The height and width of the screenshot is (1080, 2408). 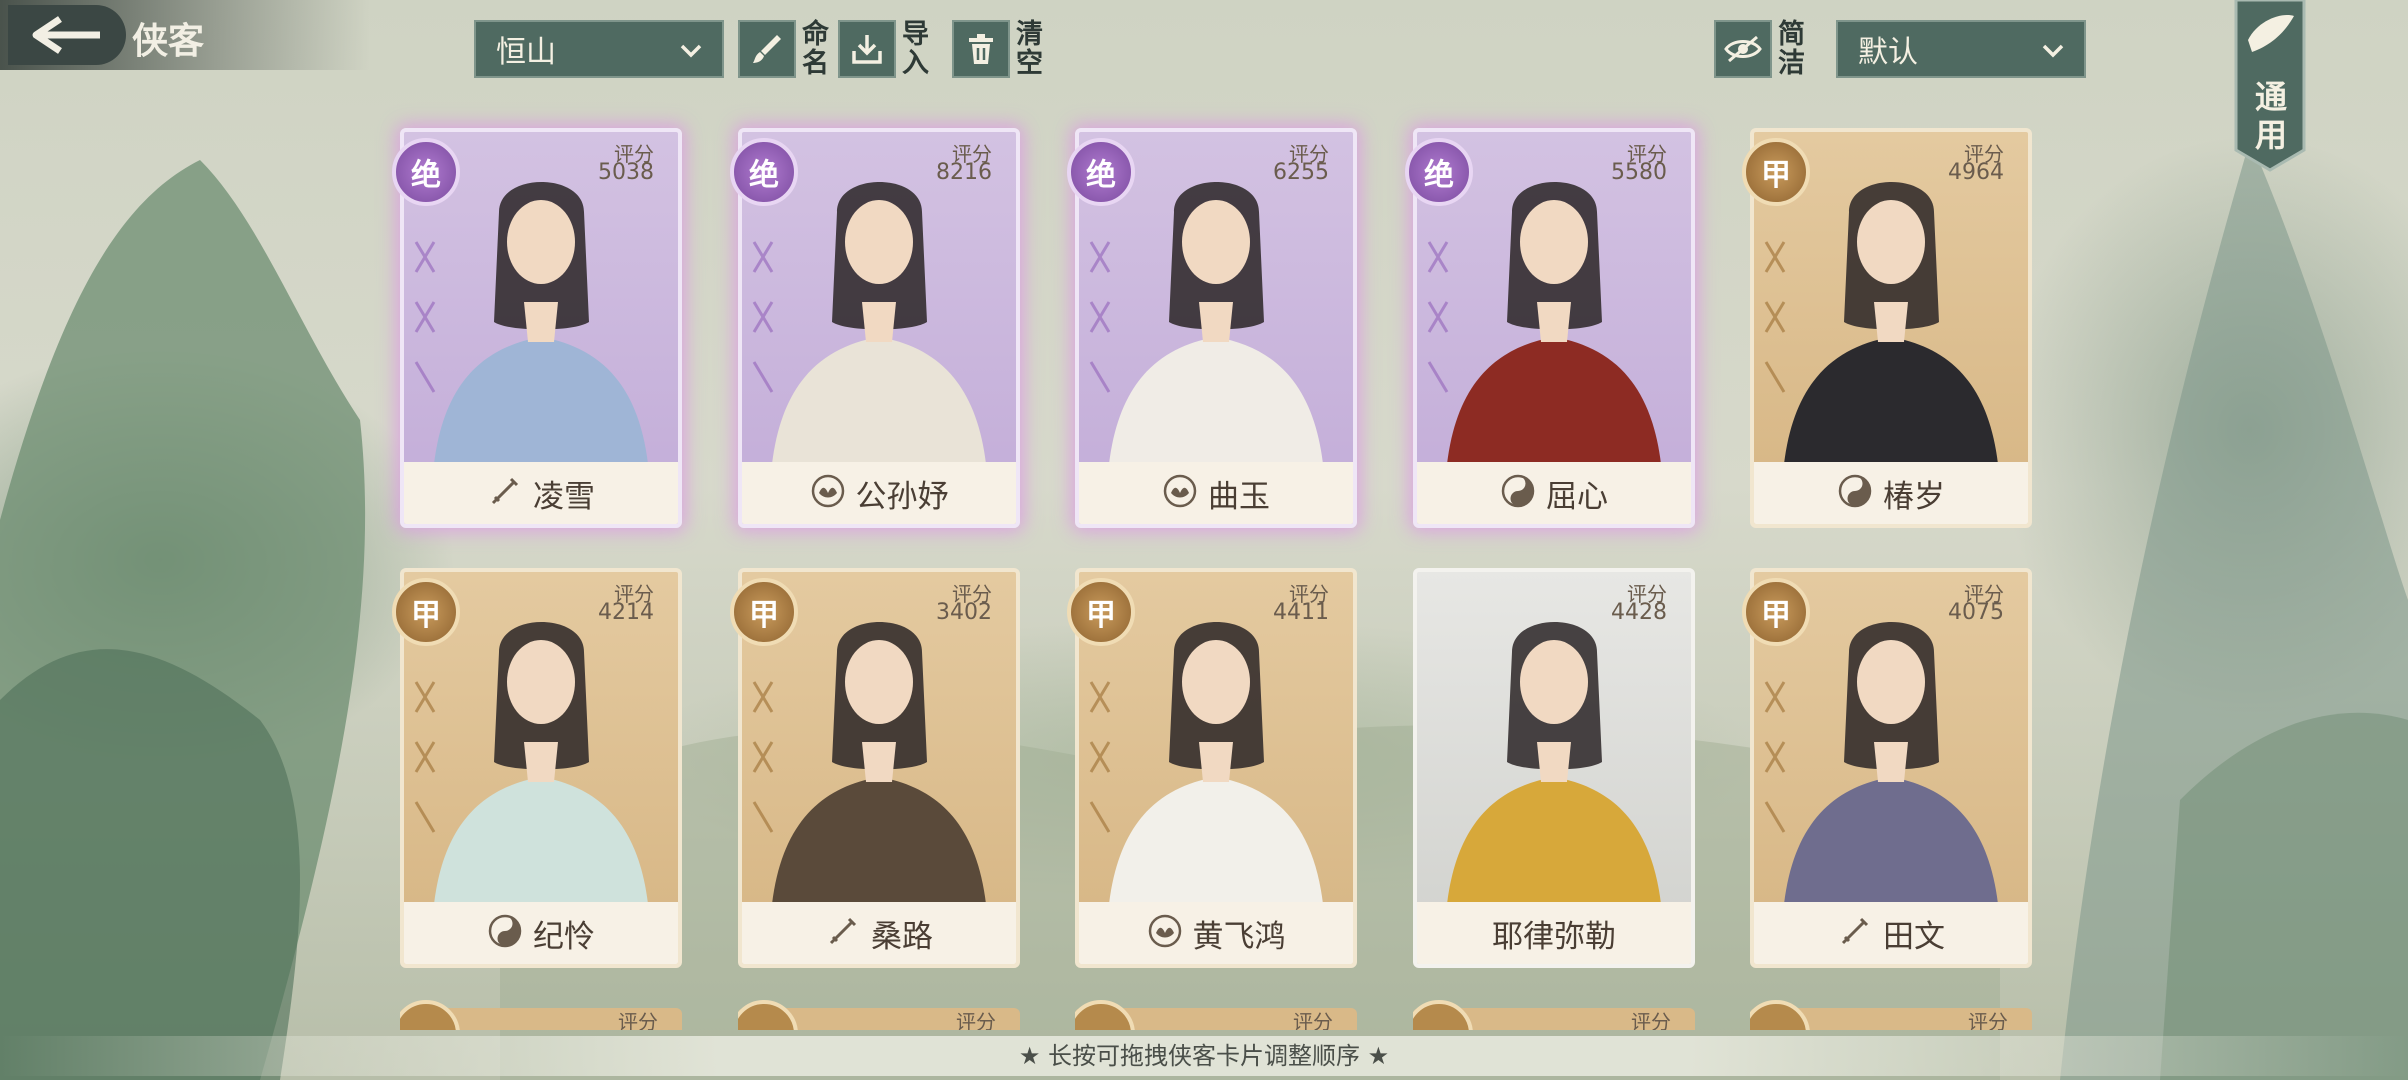 I want to click on hero-card: 评分 5038 凌雪绝, so click(x=537, y=328).